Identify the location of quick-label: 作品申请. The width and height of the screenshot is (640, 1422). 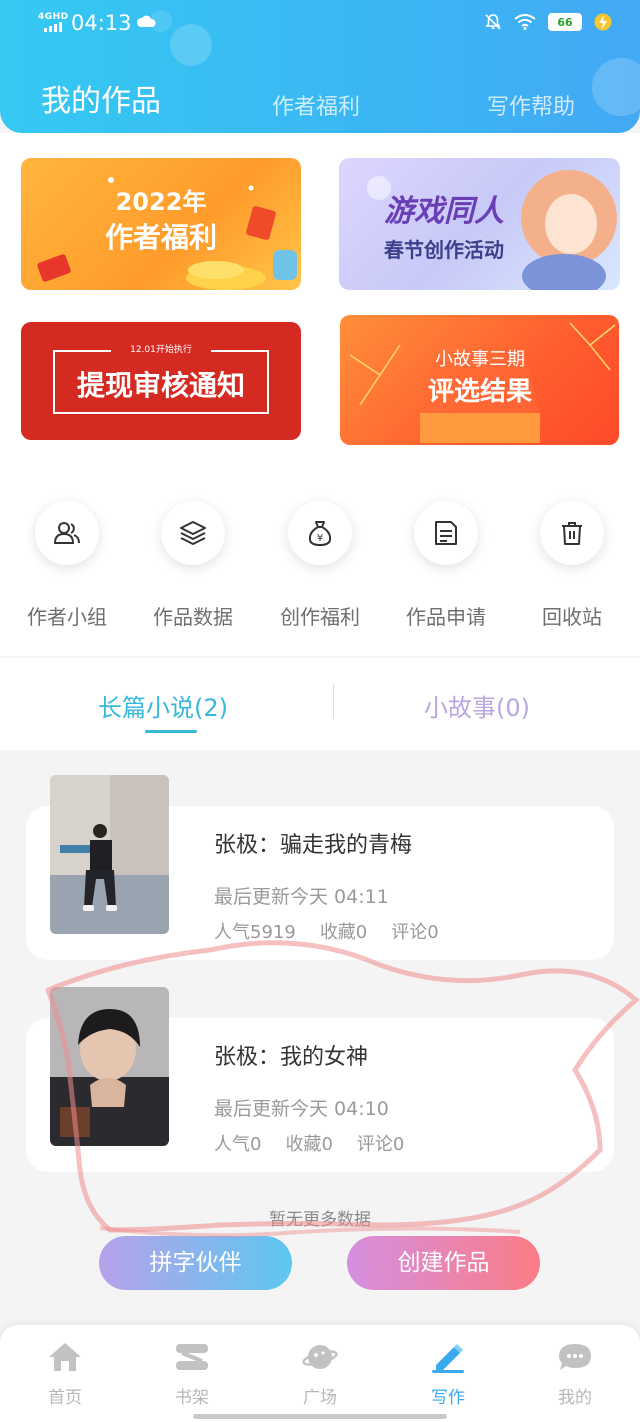
(446, 617).